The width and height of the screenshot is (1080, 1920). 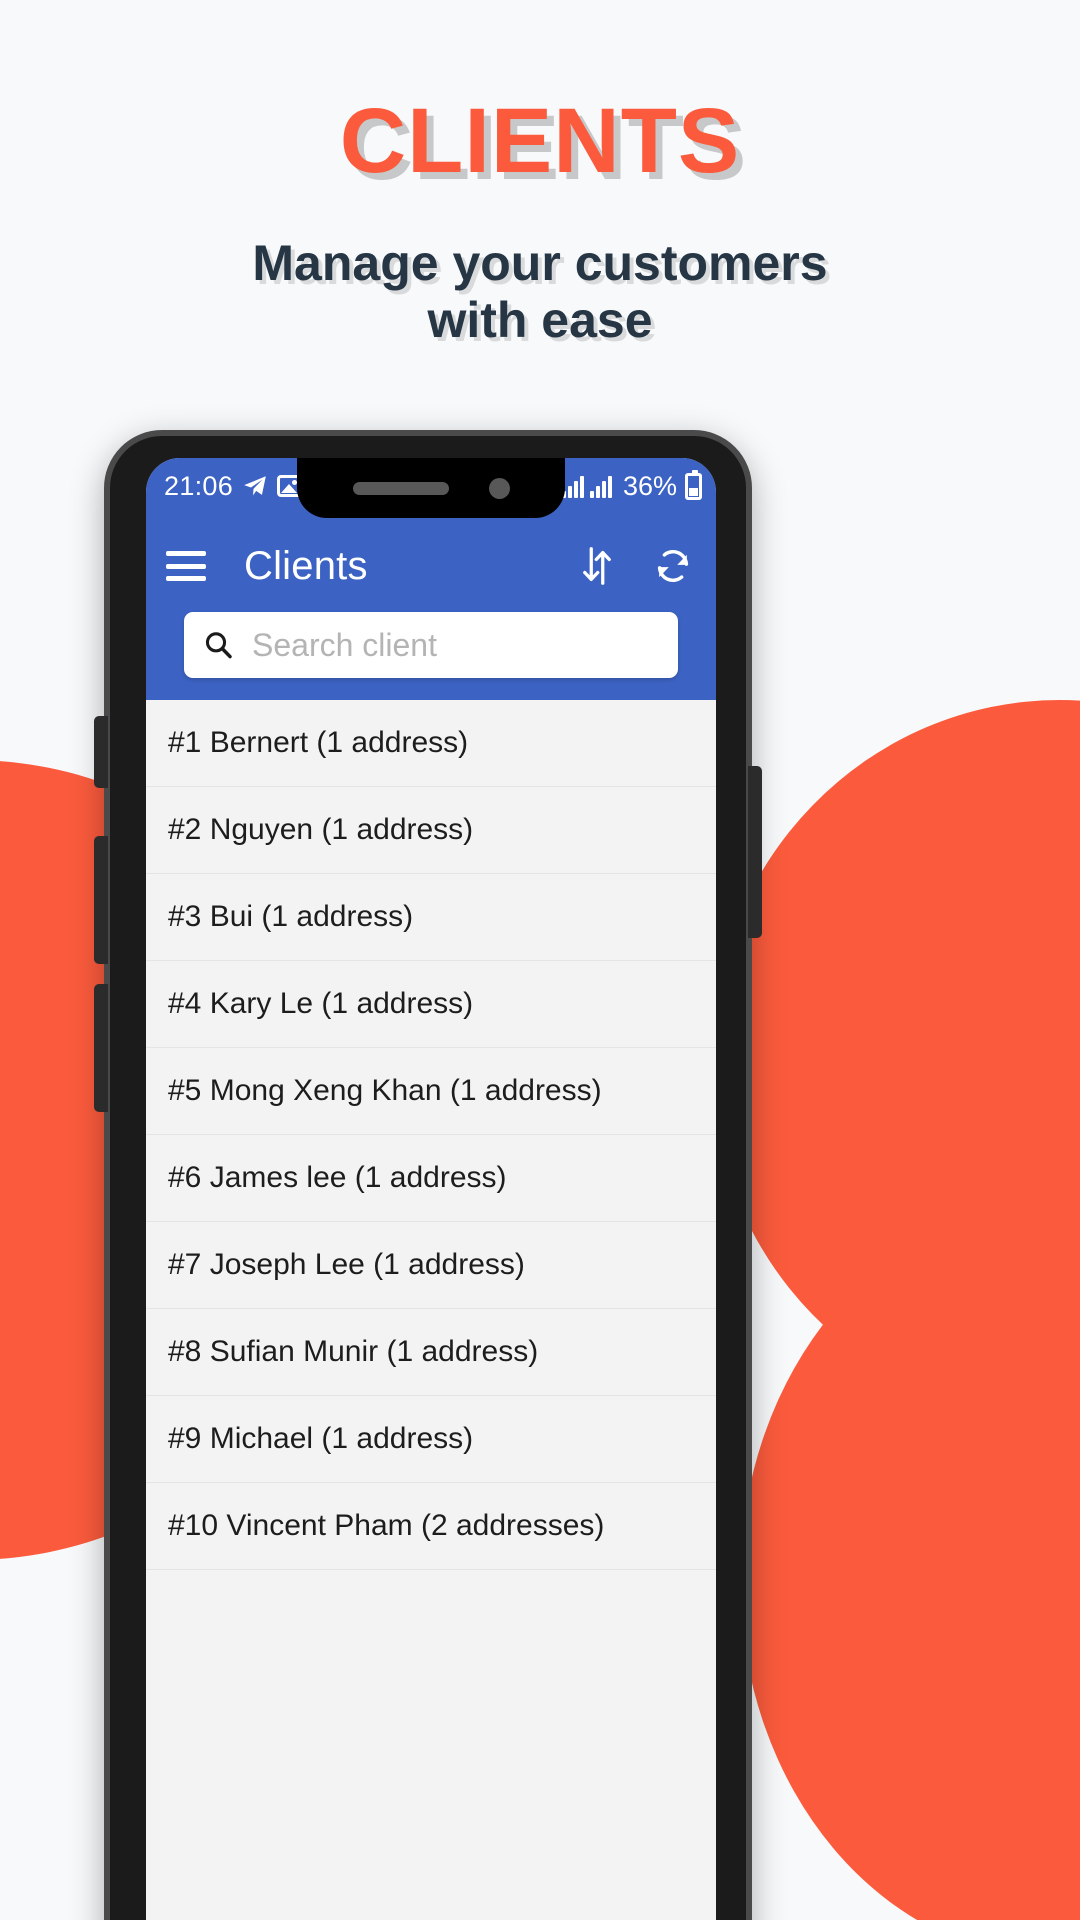 What do you see at coordinates (540, 319) in the screenshot?
I see `page-subtitle-line-2: with ease` at bounding box center [540, 319].